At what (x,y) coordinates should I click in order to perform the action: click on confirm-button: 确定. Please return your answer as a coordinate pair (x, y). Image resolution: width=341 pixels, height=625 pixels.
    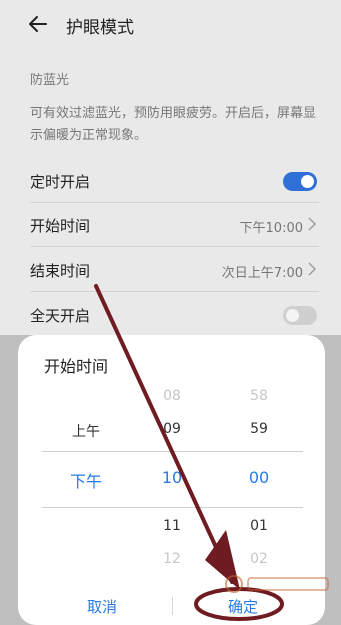
    Looking at the image, I should click on (243, 606).